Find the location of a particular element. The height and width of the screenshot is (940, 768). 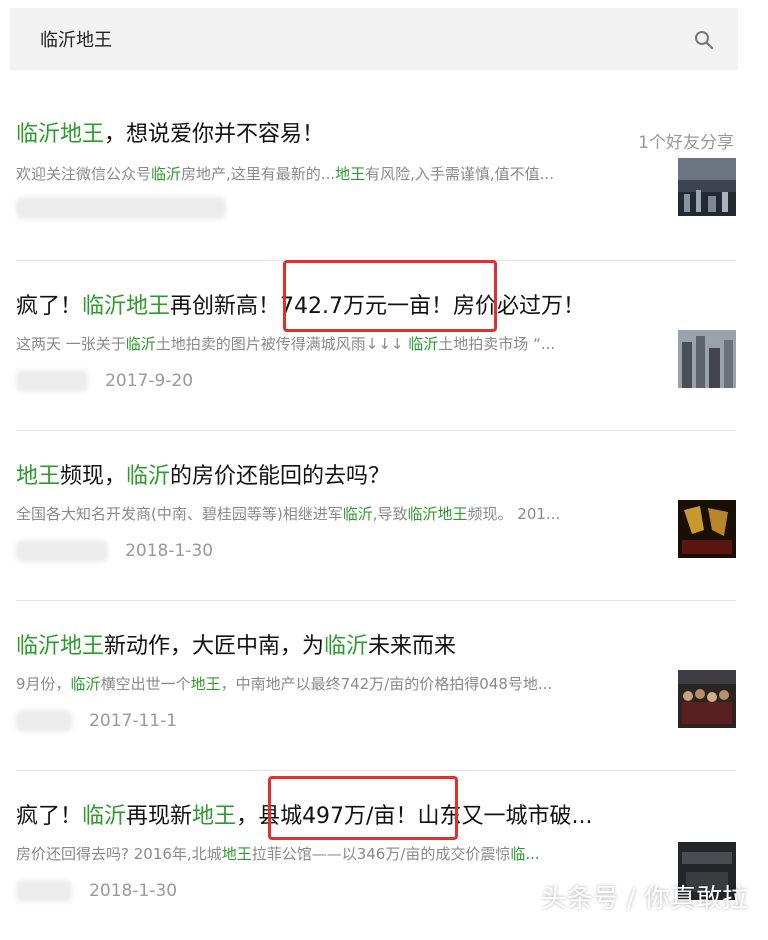

publish-date: 2017-9-20 is located at coordinates (149, 381).